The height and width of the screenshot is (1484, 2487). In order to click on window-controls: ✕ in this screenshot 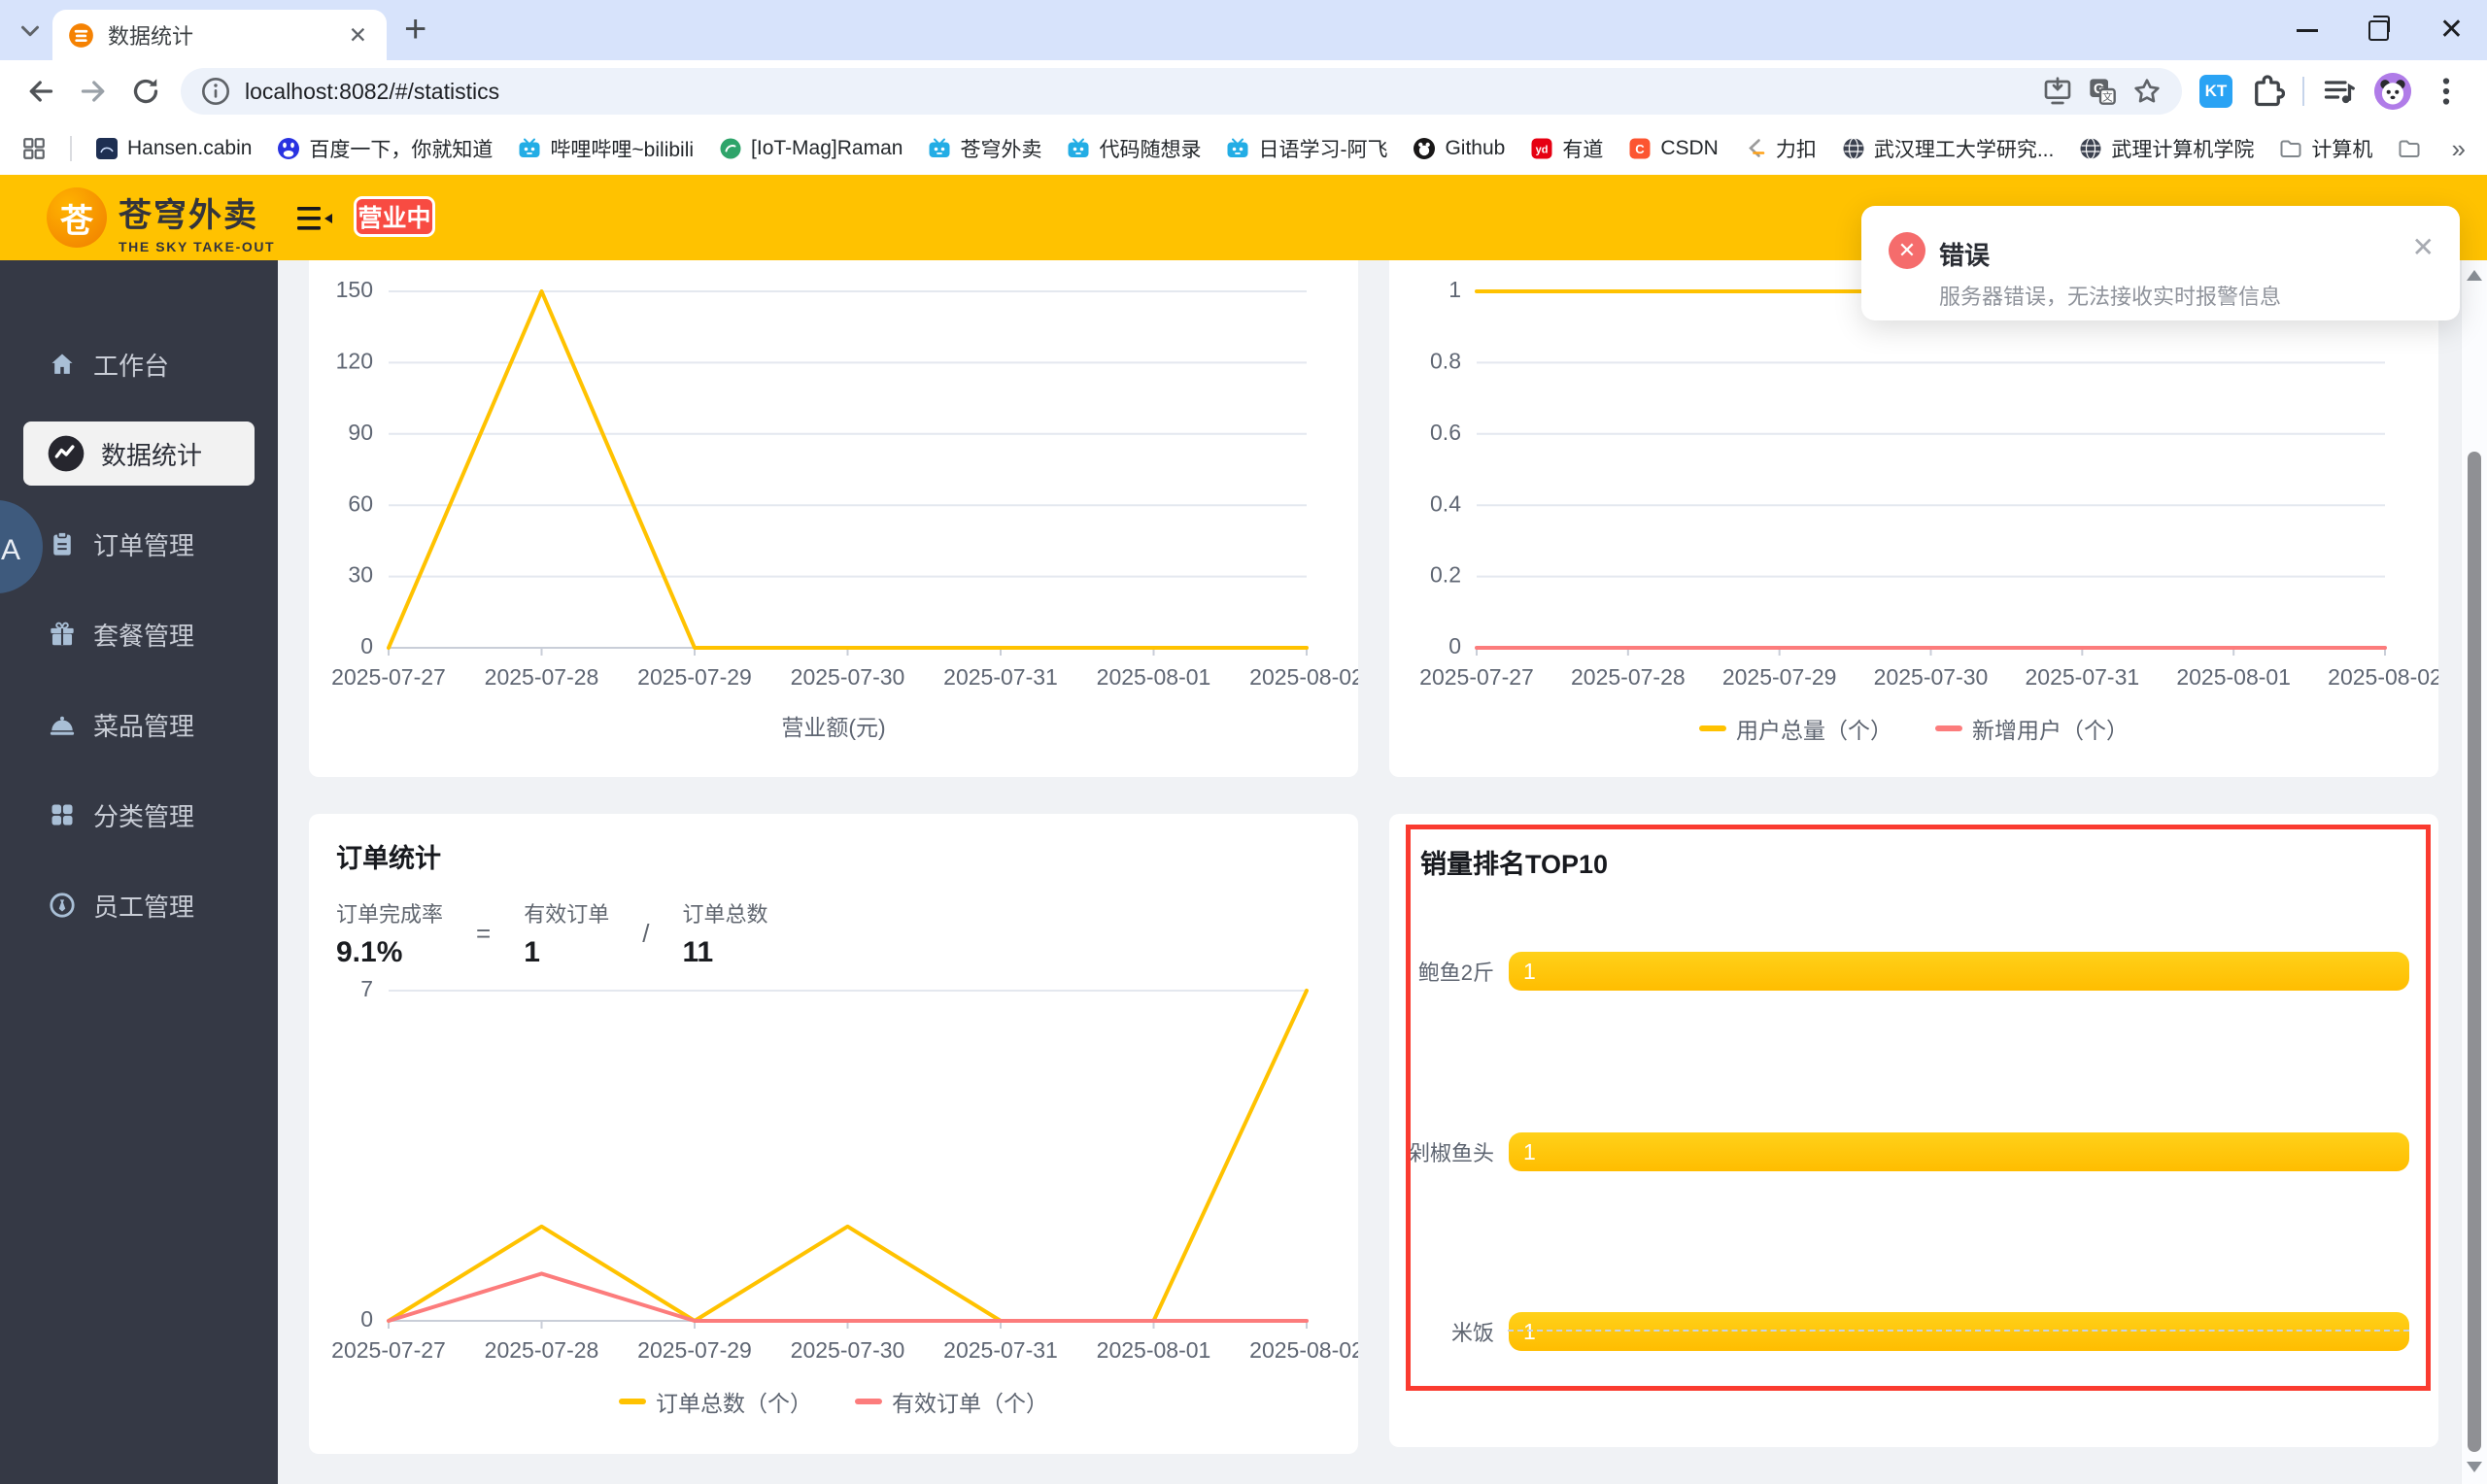, I will do `click(2380, 30)`.